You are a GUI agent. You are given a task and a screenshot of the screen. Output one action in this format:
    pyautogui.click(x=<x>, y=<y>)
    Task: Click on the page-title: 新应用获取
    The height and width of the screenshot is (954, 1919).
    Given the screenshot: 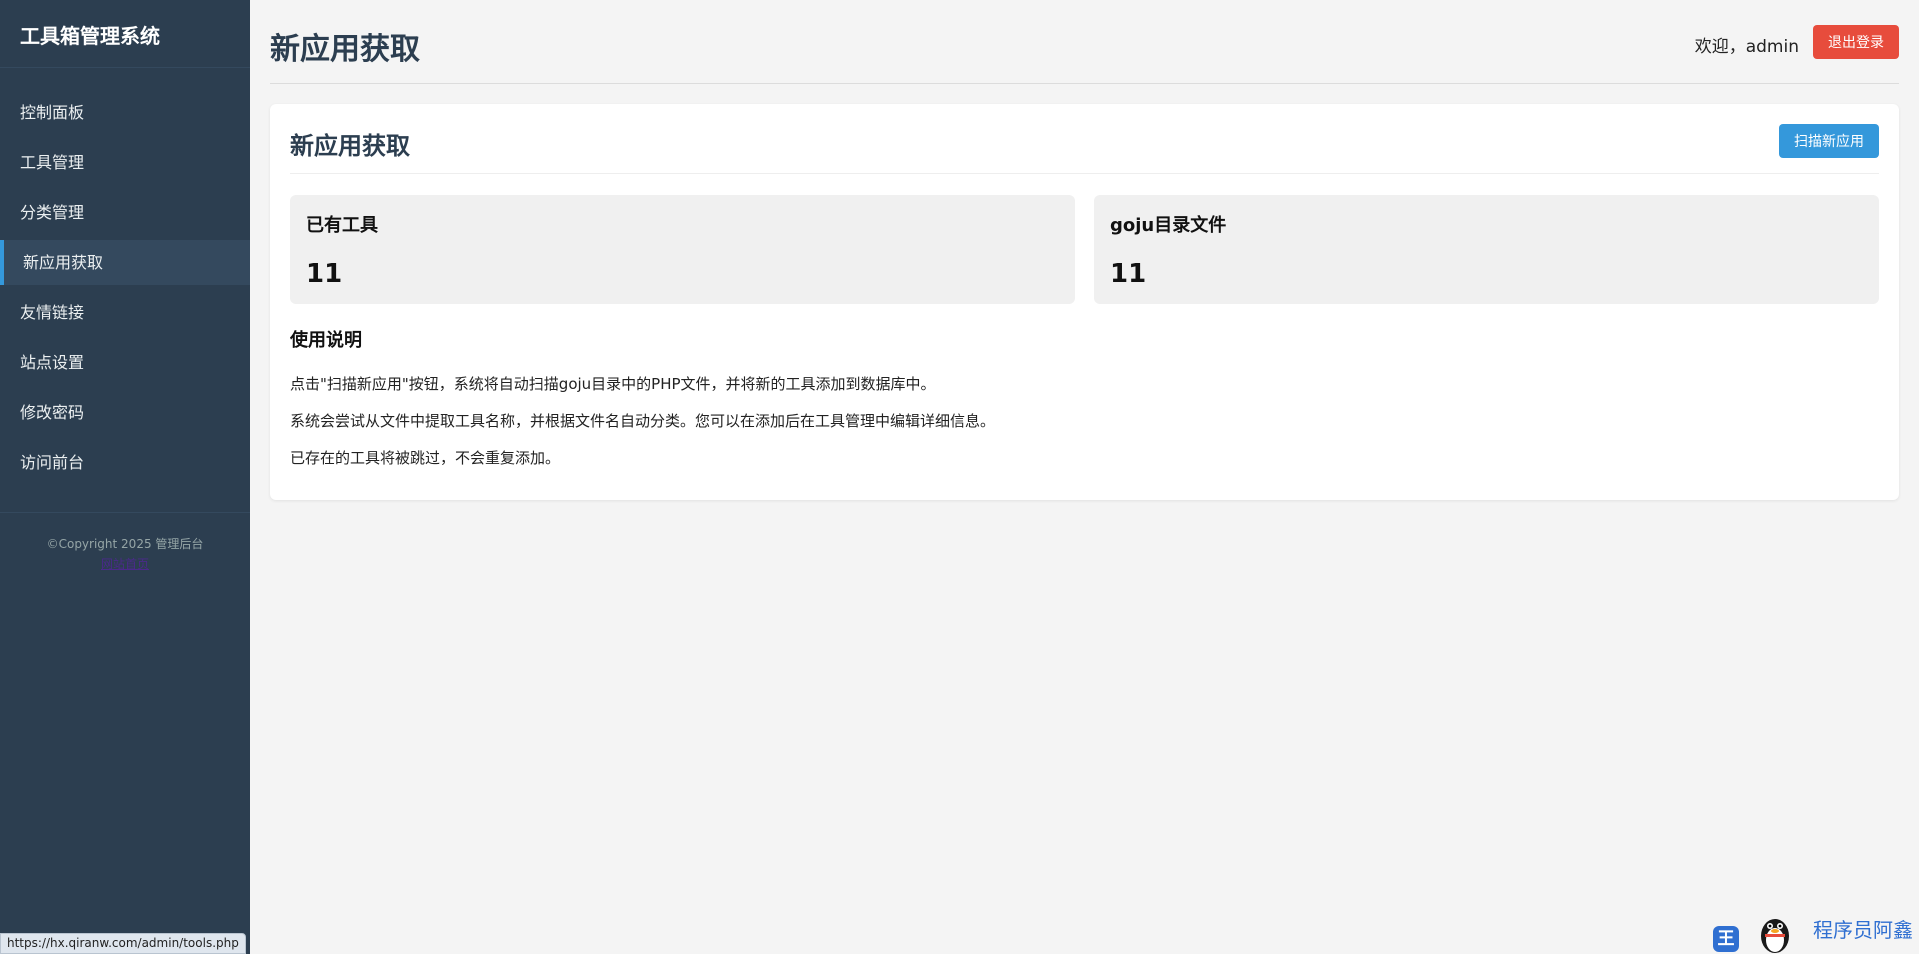 What is the action you would take?
    pyautogui.click(x=345, y=49)
    